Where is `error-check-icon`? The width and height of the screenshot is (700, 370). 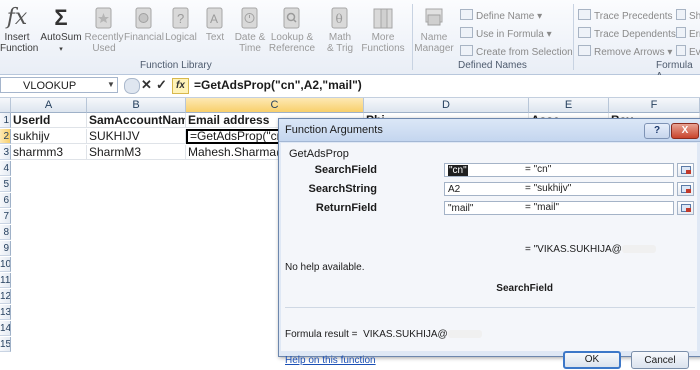
error-check-icon is located at coordinates (681, 32).